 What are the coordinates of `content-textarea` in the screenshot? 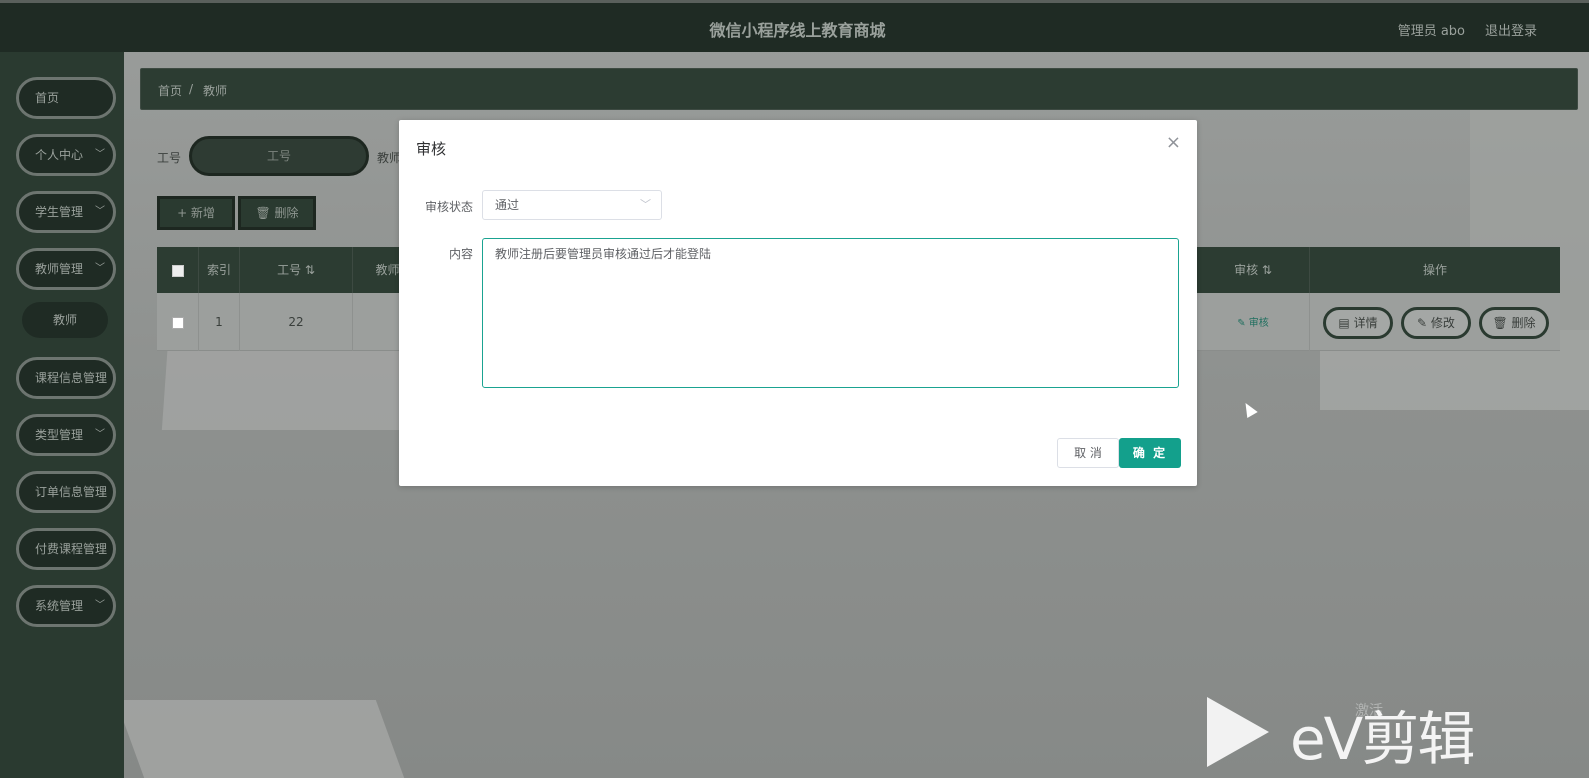 It's located at (830, 313).